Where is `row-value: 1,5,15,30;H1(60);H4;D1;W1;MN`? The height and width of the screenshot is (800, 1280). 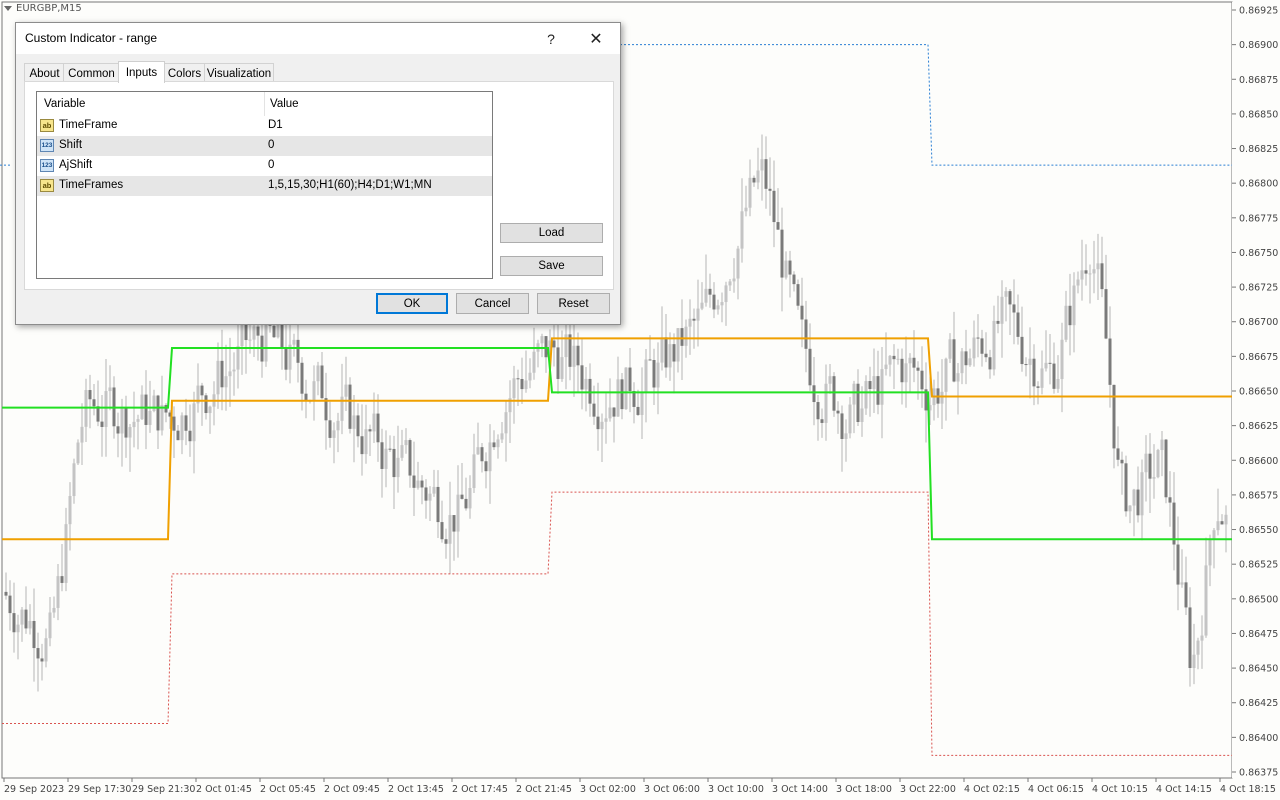 row-value: 1,5,15,30;H1(60);H4;D1;W1;MN is located at coordinates (350, 185).